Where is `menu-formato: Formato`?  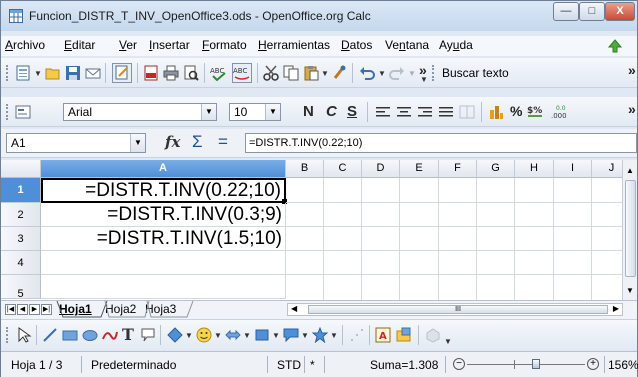
menu-formato: Formato is located at coordinates (224, 45).